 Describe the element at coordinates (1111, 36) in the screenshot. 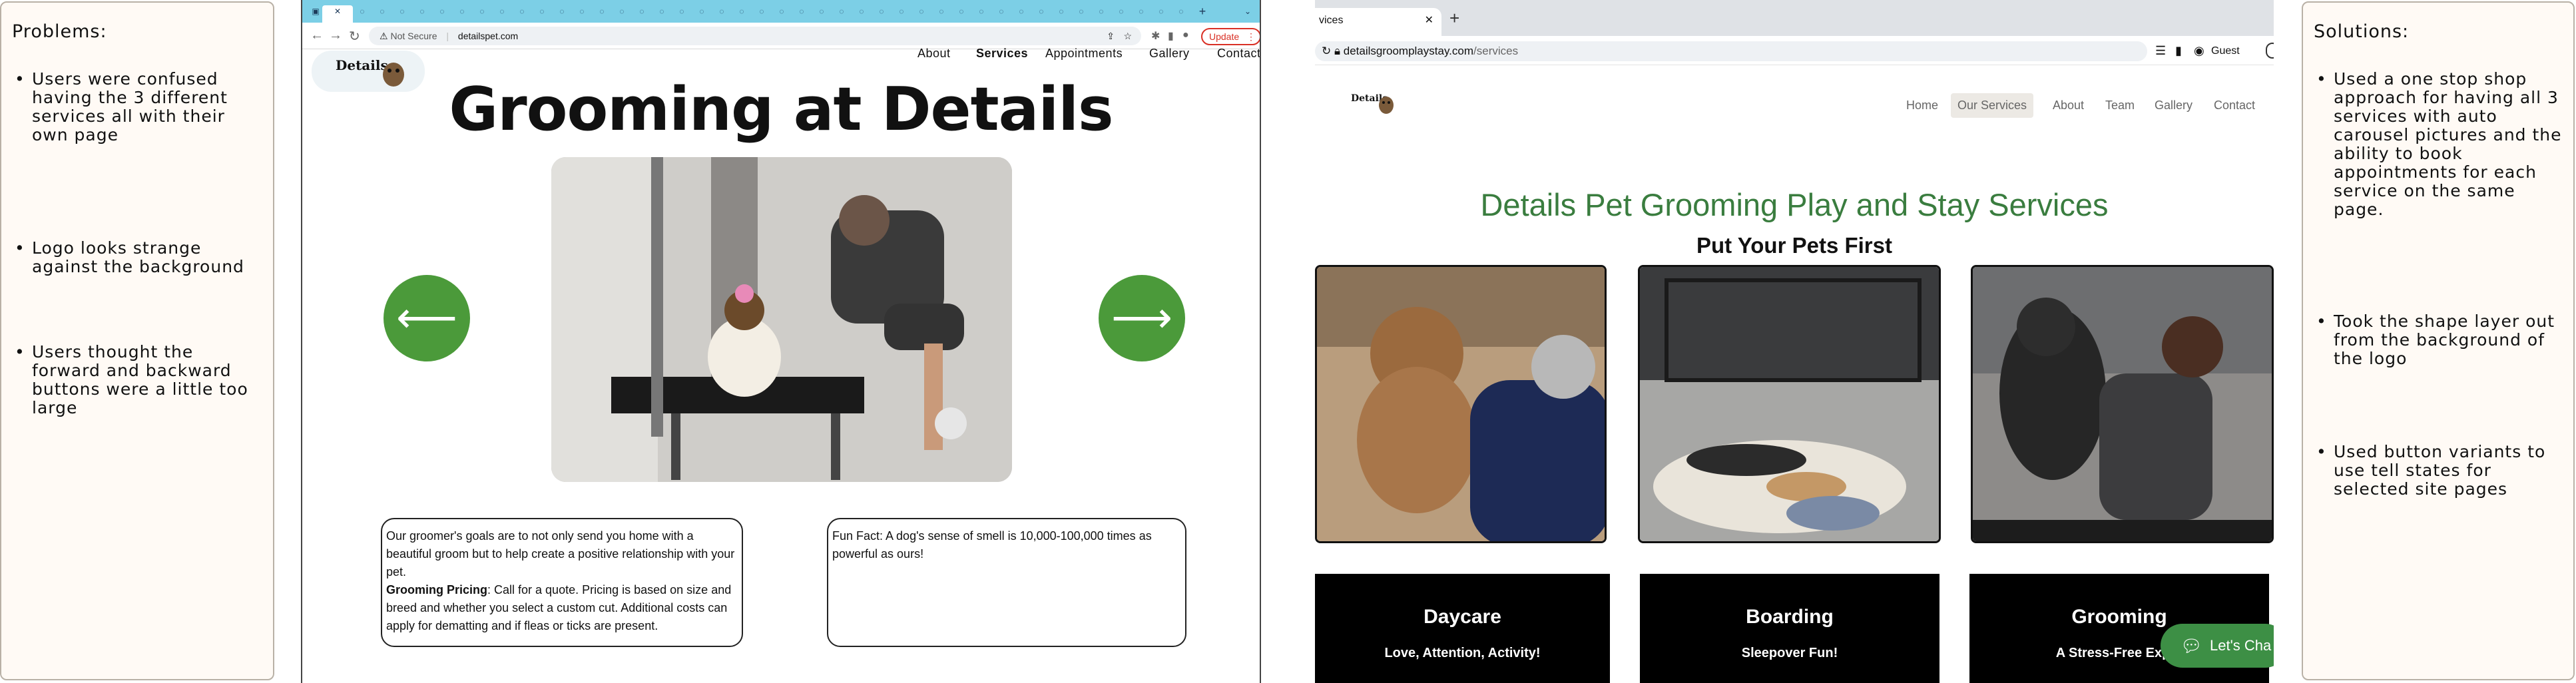

I see `share-icon: ⇪` at that location.